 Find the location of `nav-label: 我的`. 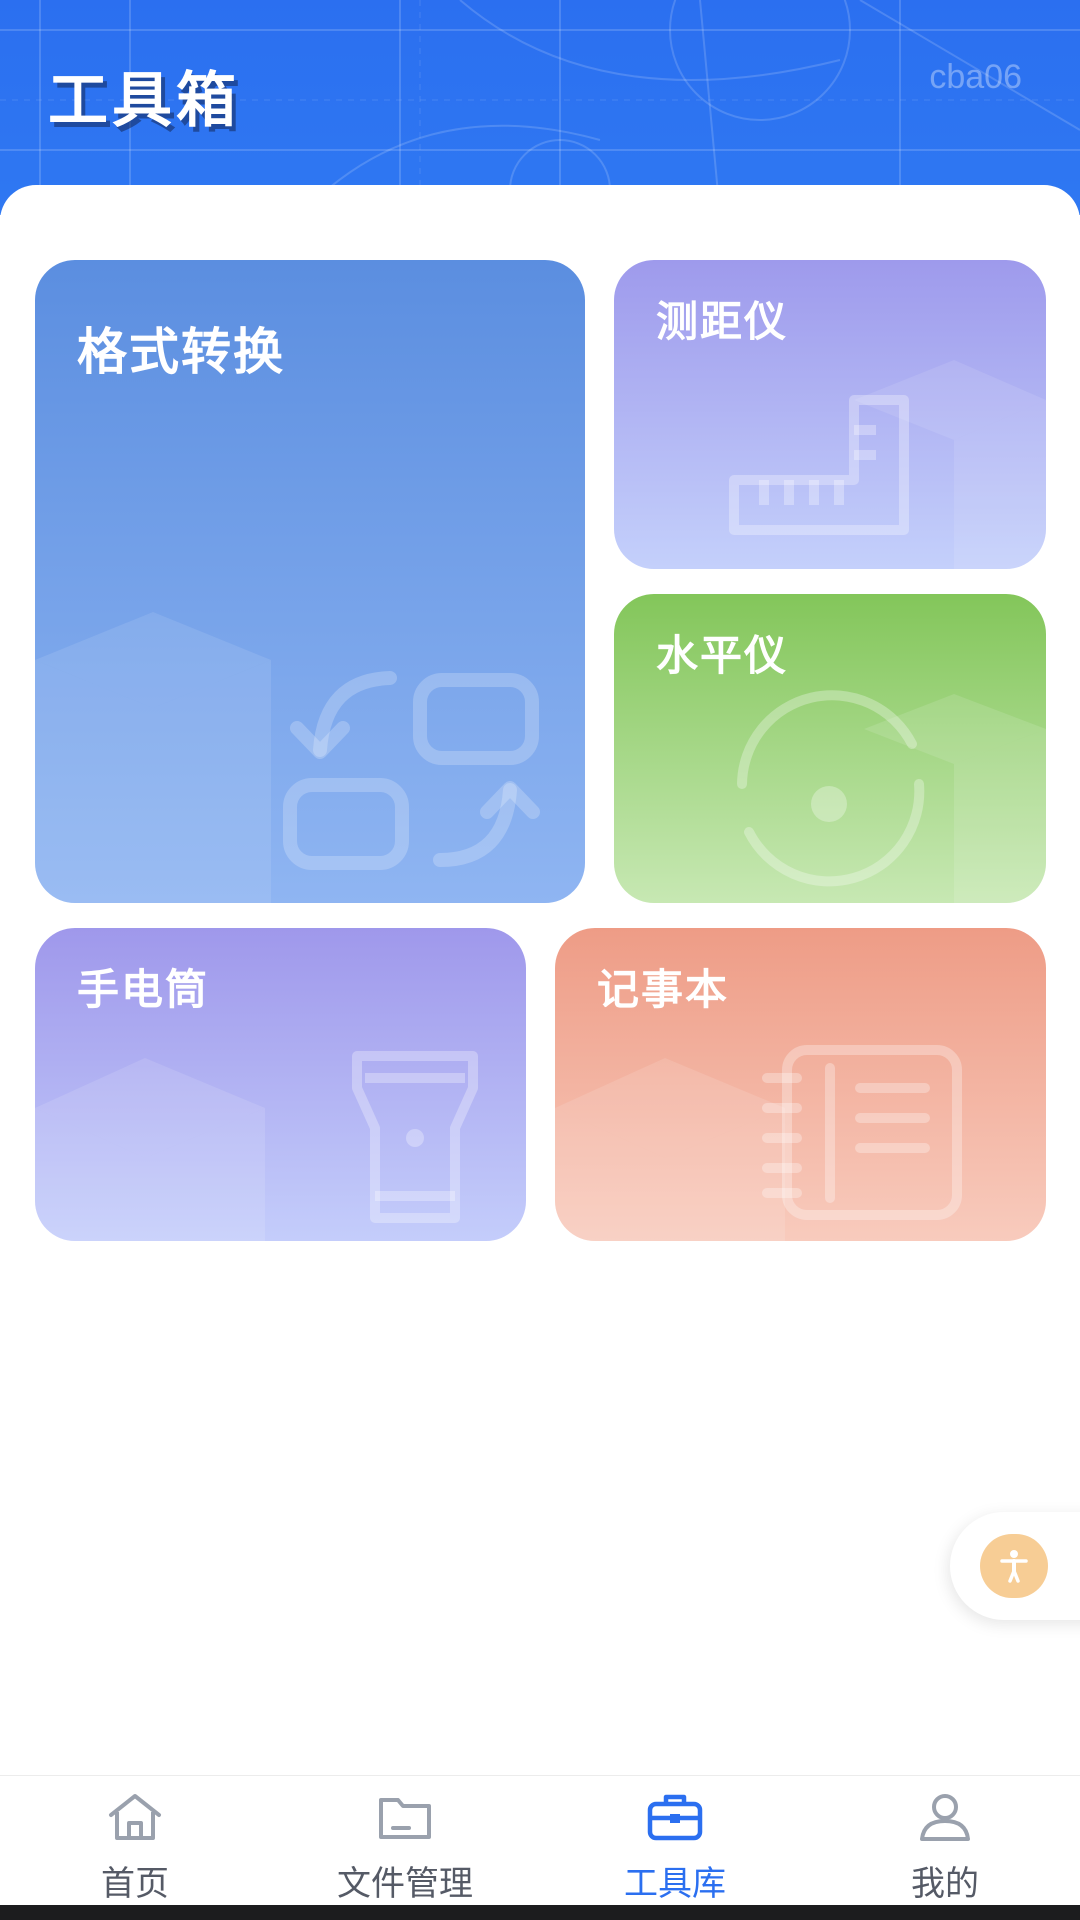

nav-label: 我的 is located at coordinates (945, 1884).